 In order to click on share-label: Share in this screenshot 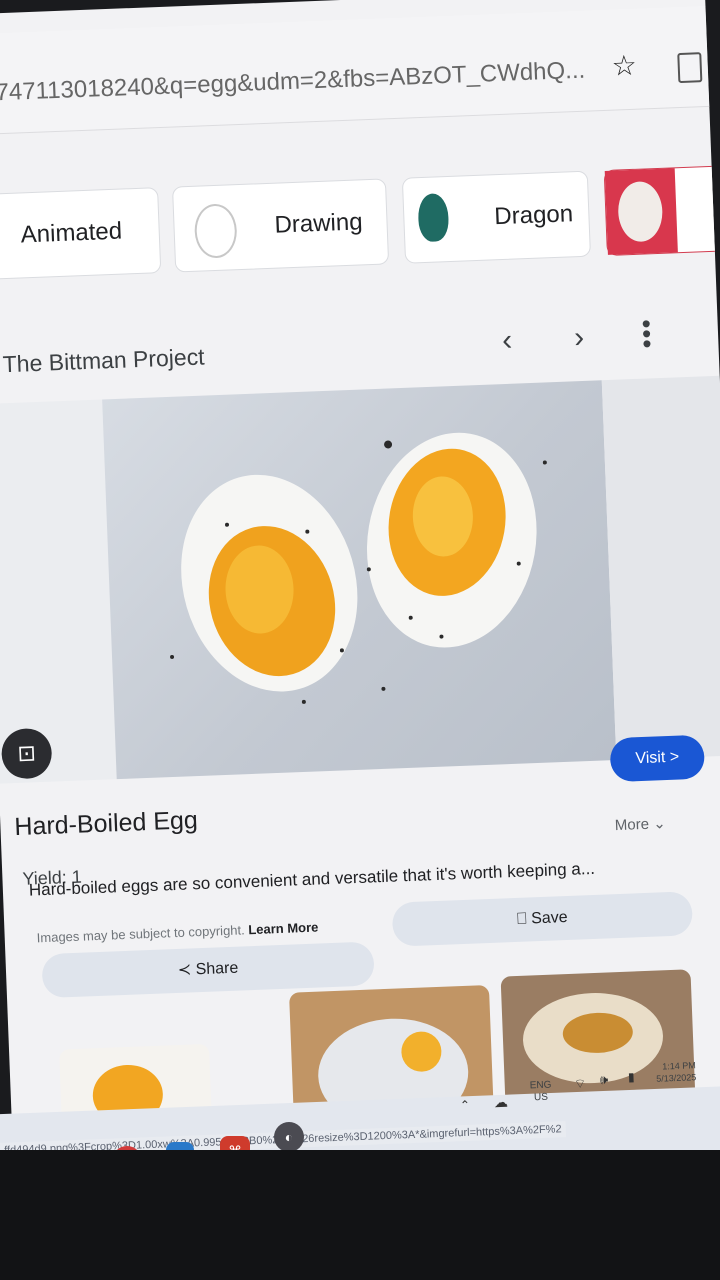, I will do `click(217, 969)`.